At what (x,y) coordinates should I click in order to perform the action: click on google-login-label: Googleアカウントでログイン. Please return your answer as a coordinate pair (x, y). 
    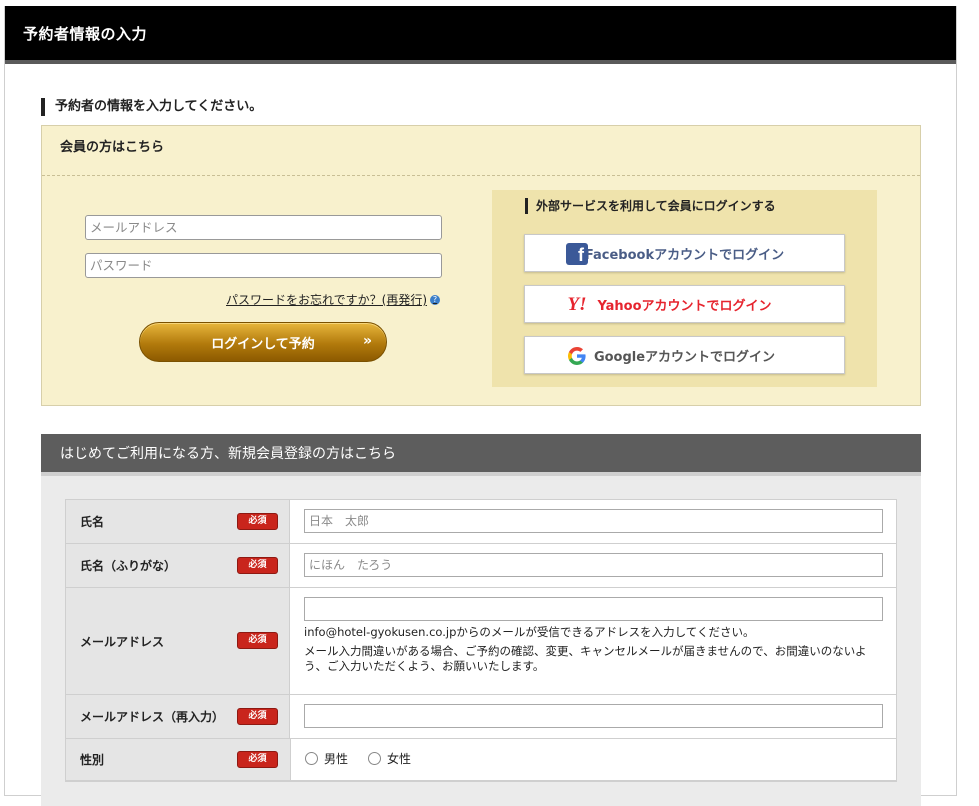
    Looking at the image, I should click on (684, 357).